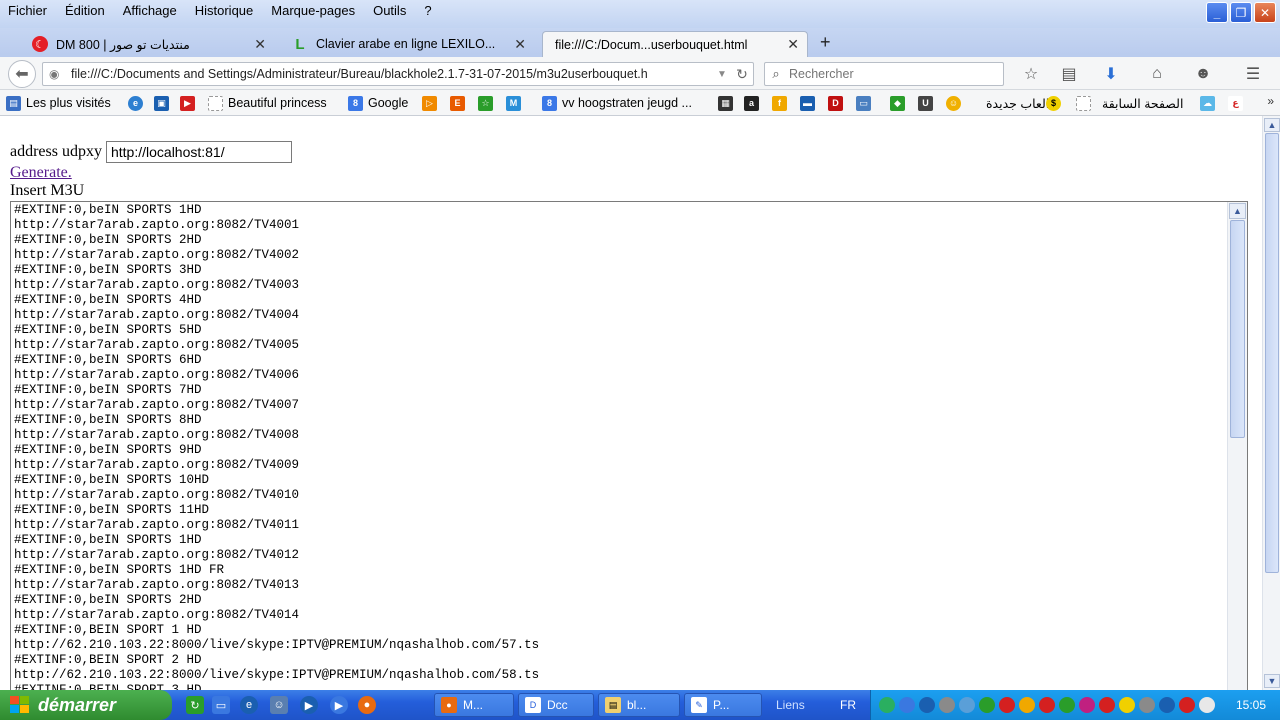 The image size is (1280, 720). What do you see at coordinates (516, 103) in the screenshot?
I see `bookmark-item: M` at bounding box center [516, 103].